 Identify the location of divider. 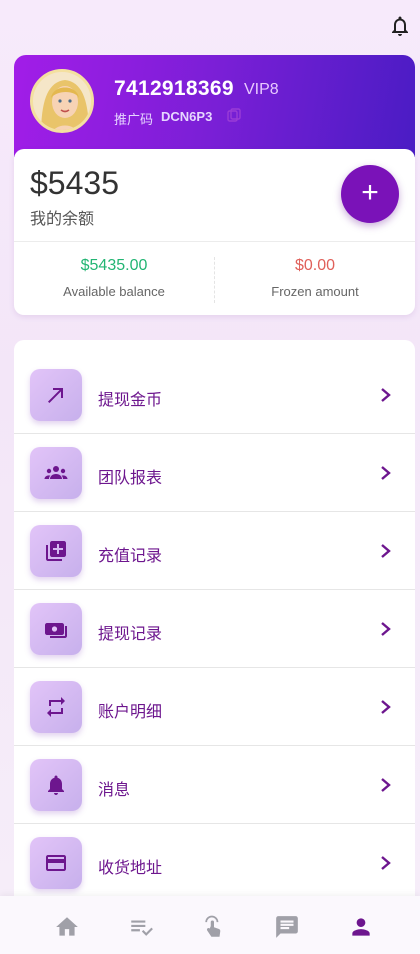
(214, 241).